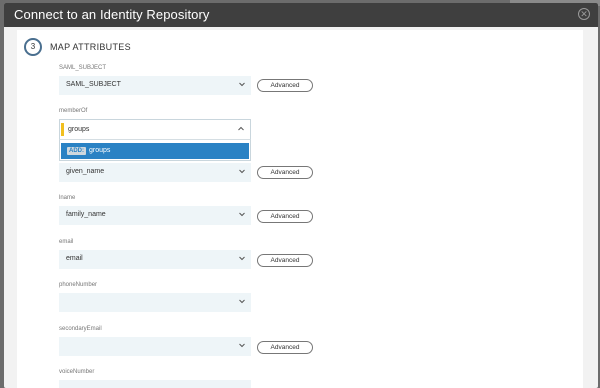 The image size is (600, 388). What do you see at coordinates (93, 84) in the screenshot?
I see `select-value: SAML_SUBJECT` at bounding box center [93, 84].